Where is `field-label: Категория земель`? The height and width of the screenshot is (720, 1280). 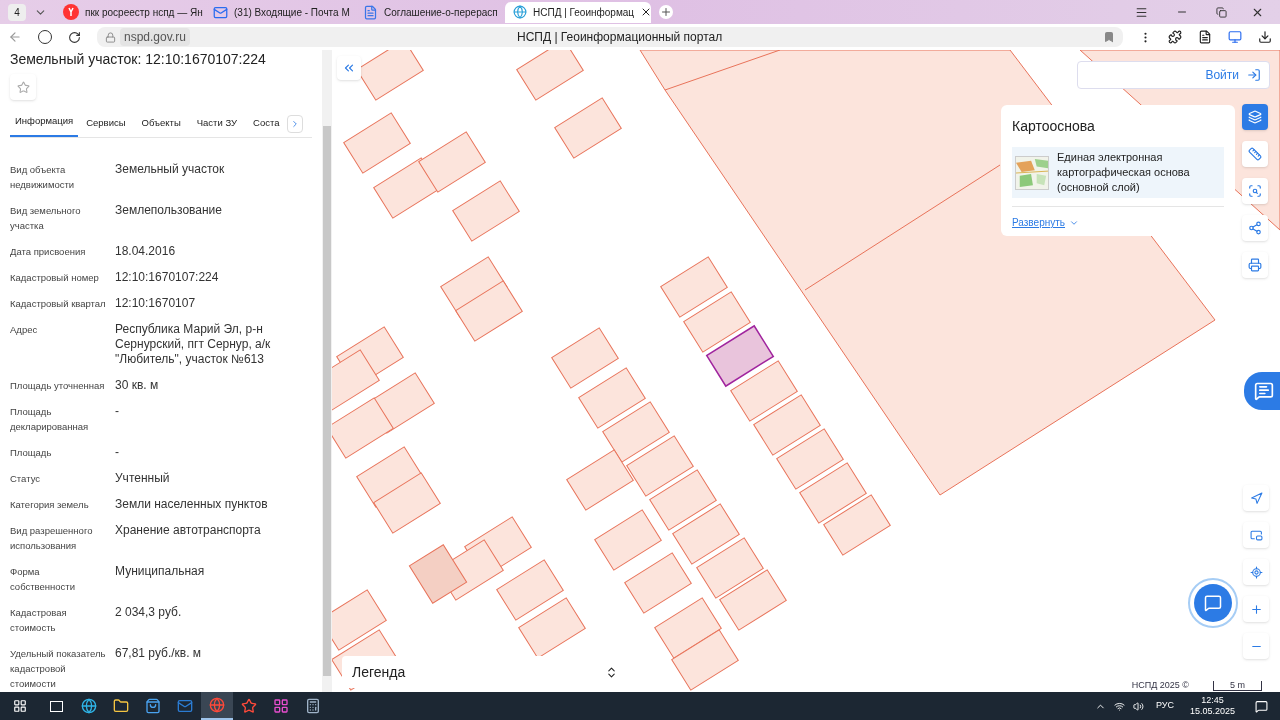
field-label: Категория земель is located at coordinates (50, 505).